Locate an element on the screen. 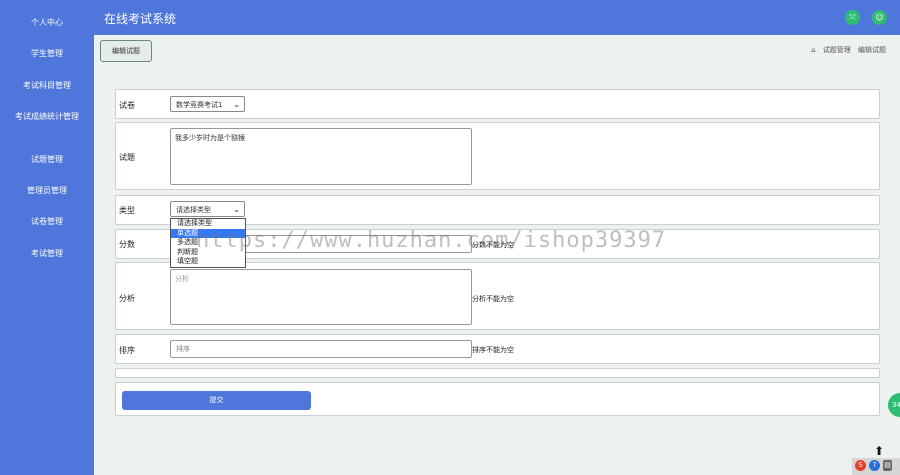 The height and width of the screenshot is (475, 900). type-label: 类型 is located at coordinates (127, 210).